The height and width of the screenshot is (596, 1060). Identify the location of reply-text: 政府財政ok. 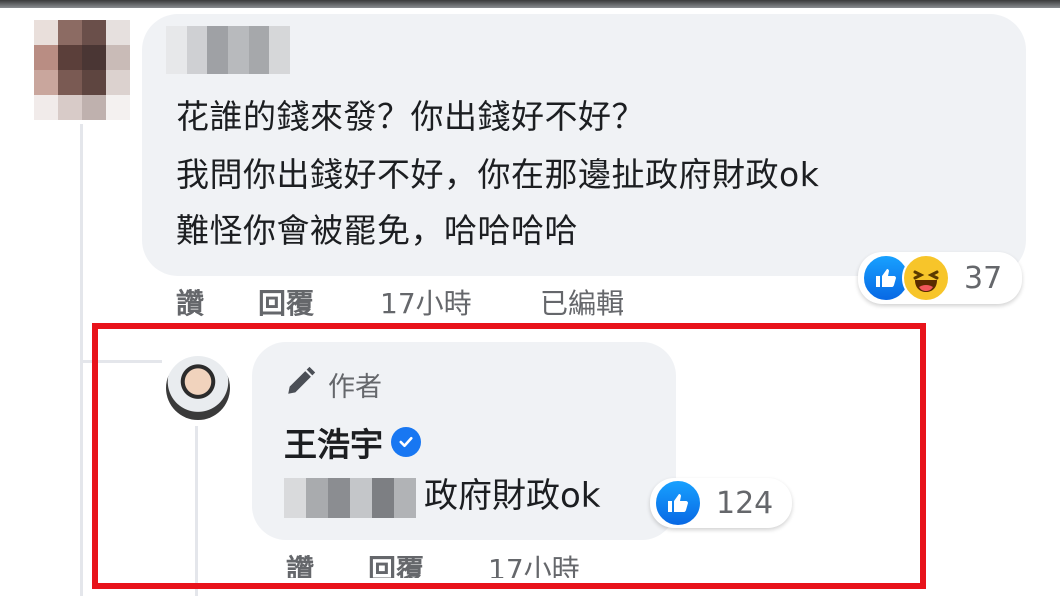
(512, 496).